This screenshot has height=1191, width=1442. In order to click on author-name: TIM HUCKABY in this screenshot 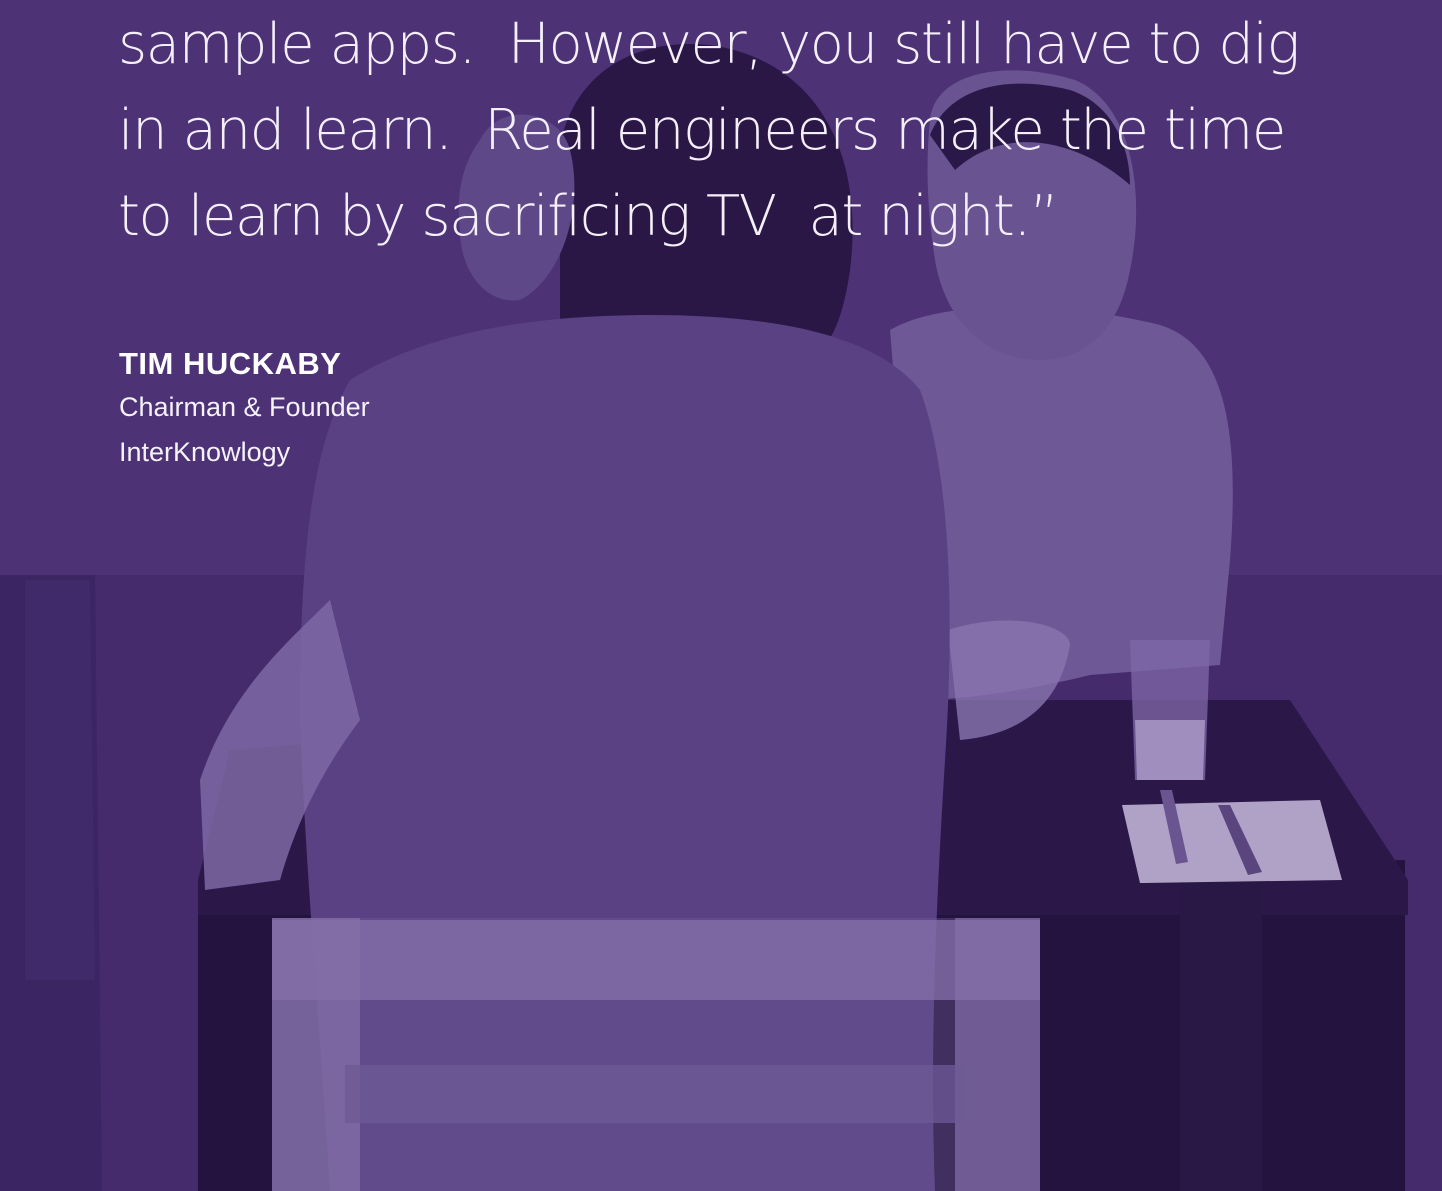, I will do `click(230, 363)`.